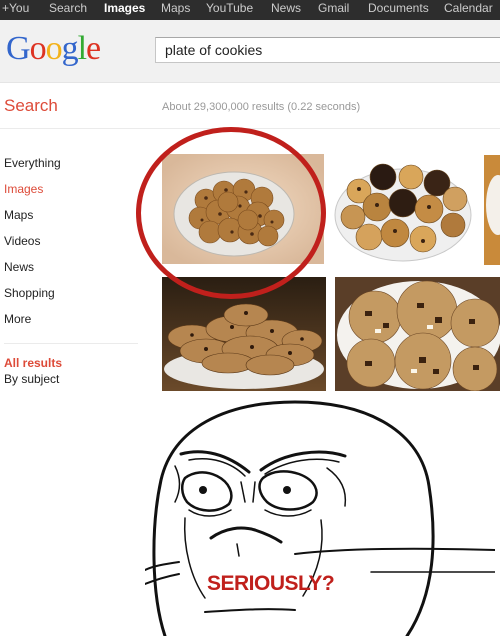 This screenshot has width=500, height=636. I want to click on logo-letter: e, so click(93, 48).